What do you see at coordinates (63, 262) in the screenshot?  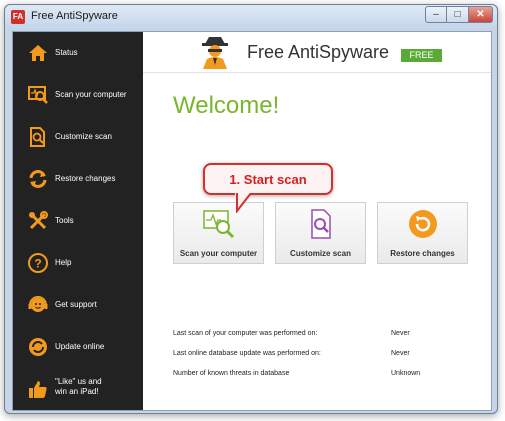 I see `sidebar-item-label: Help` at bounding box center [63, 262].